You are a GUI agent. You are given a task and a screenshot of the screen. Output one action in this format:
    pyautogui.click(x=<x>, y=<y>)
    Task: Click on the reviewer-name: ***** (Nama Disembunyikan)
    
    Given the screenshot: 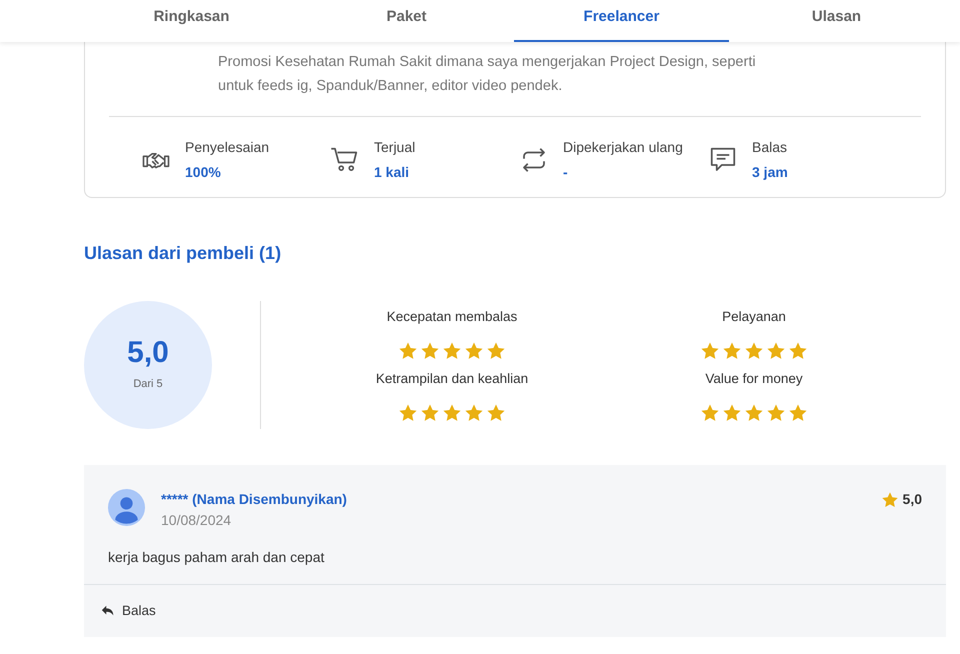 What is the action you would take?
    pyautogui.click(x=254, y=499)
    